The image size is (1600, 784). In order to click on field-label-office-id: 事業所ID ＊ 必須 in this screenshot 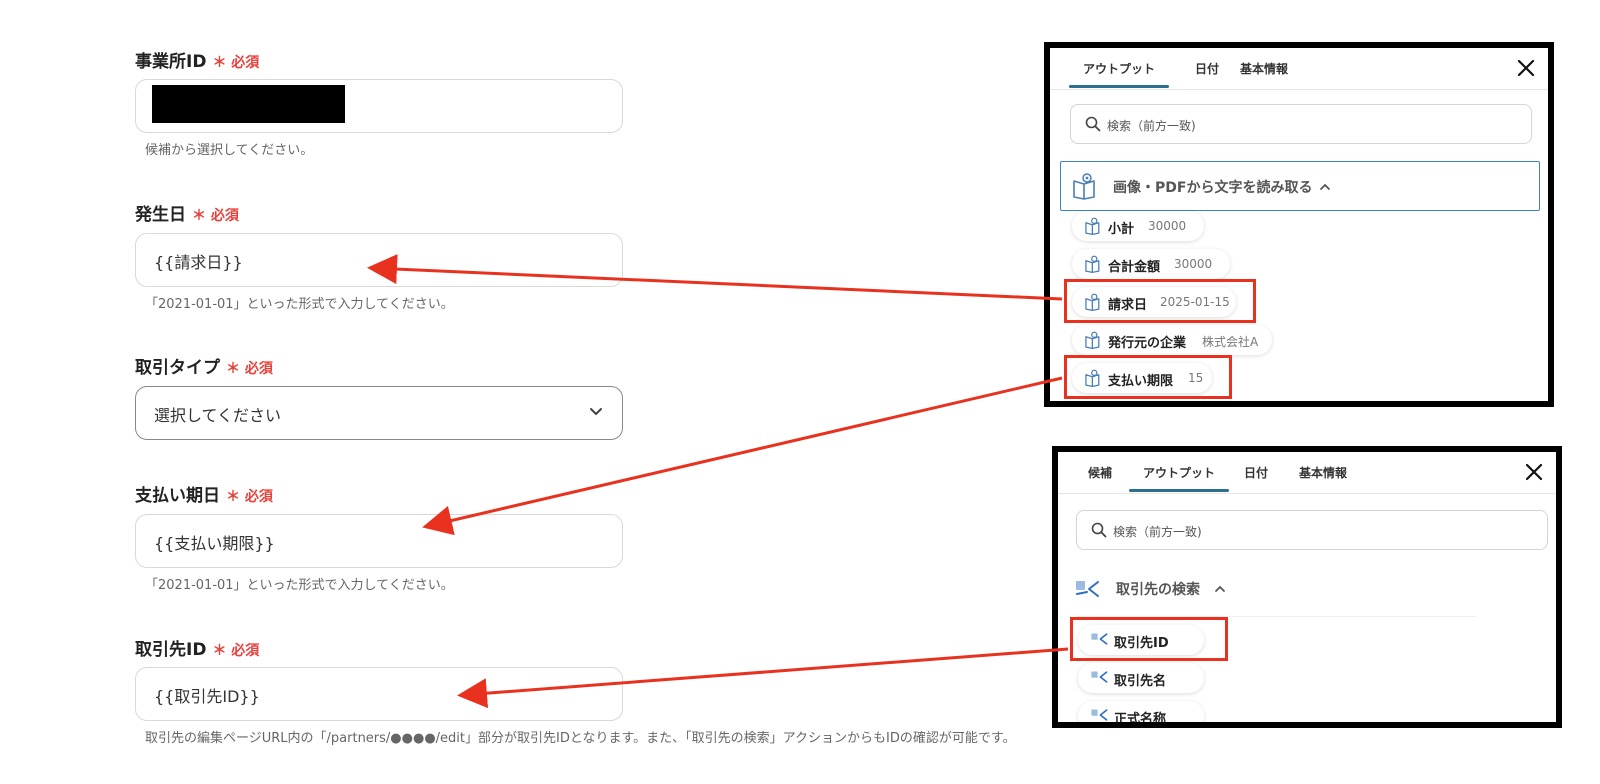, I will do `click(197, 59)`.